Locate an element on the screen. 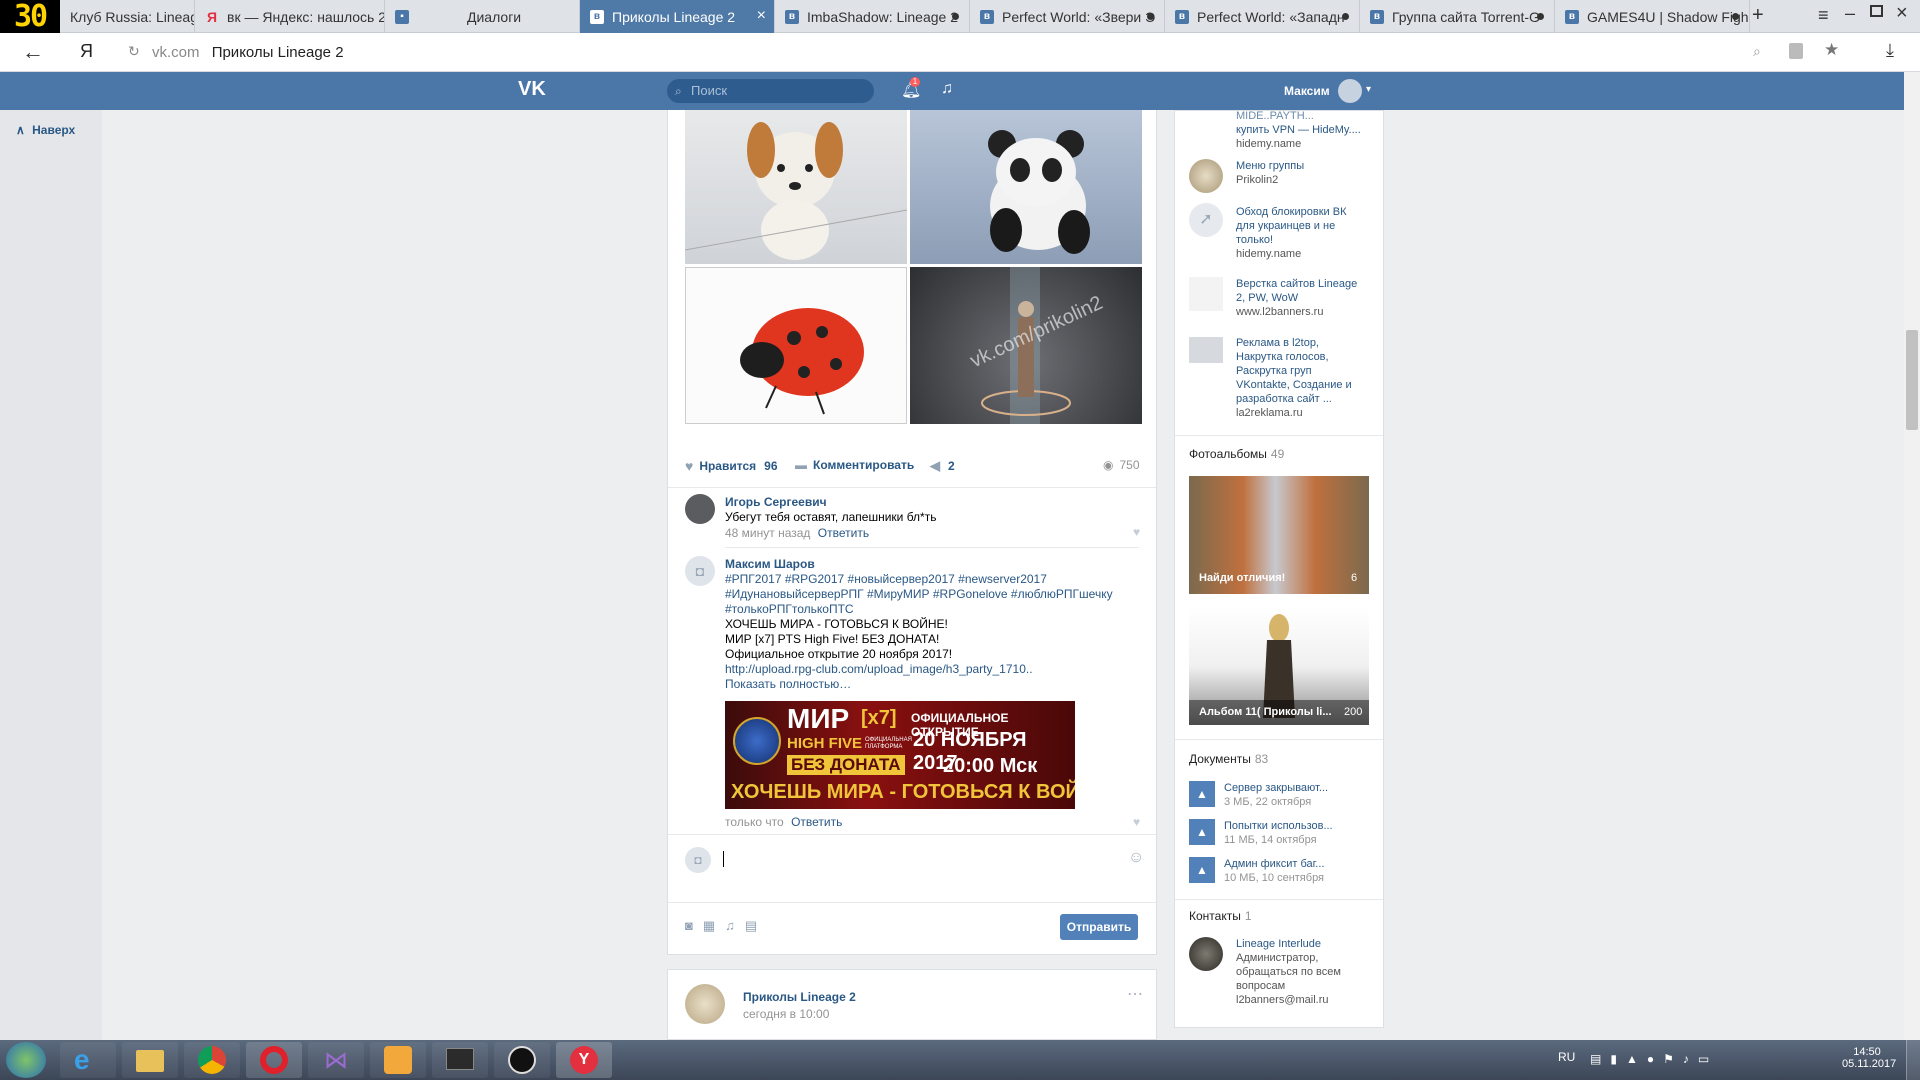 This screenshot has height=1080, width=1920. menu-icon: ≡ is located at coordinates (1823, 15).